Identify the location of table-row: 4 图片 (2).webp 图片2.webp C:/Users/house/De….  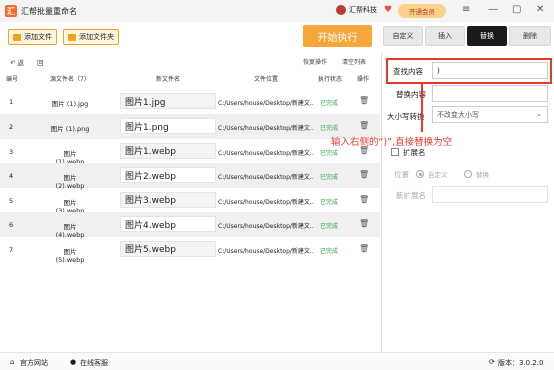
(190, 176).